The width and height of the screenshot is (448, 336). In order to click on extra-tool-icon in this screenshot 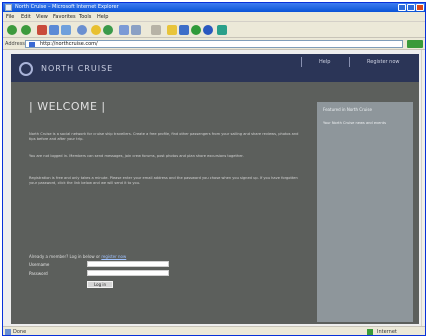, I will do `click(222, 30)`.